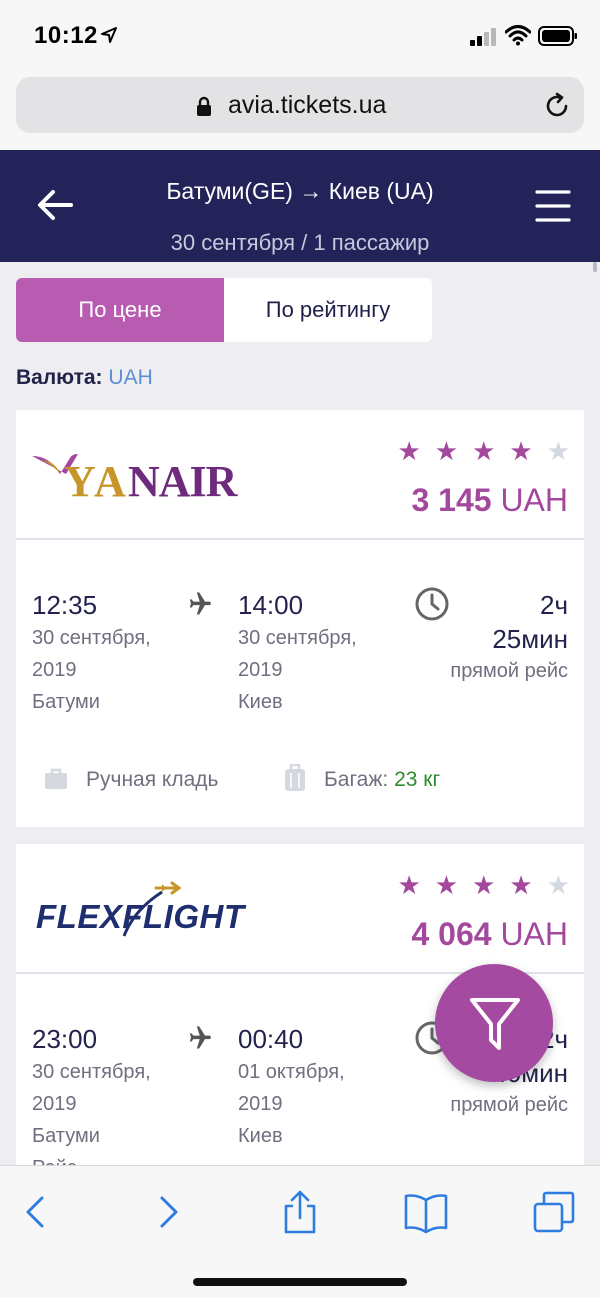 The width and height of the screenshot is (600, 1298). What do you see at coordinates (110, 481) in the screenshot?
I see `svg-text: A` at bounding box center [110, 481].